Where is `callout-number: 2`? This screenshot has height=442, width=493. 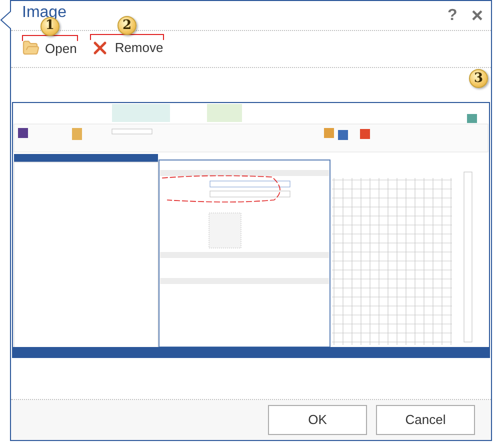 callout-number: 2 is located at coordinates (127, 25).